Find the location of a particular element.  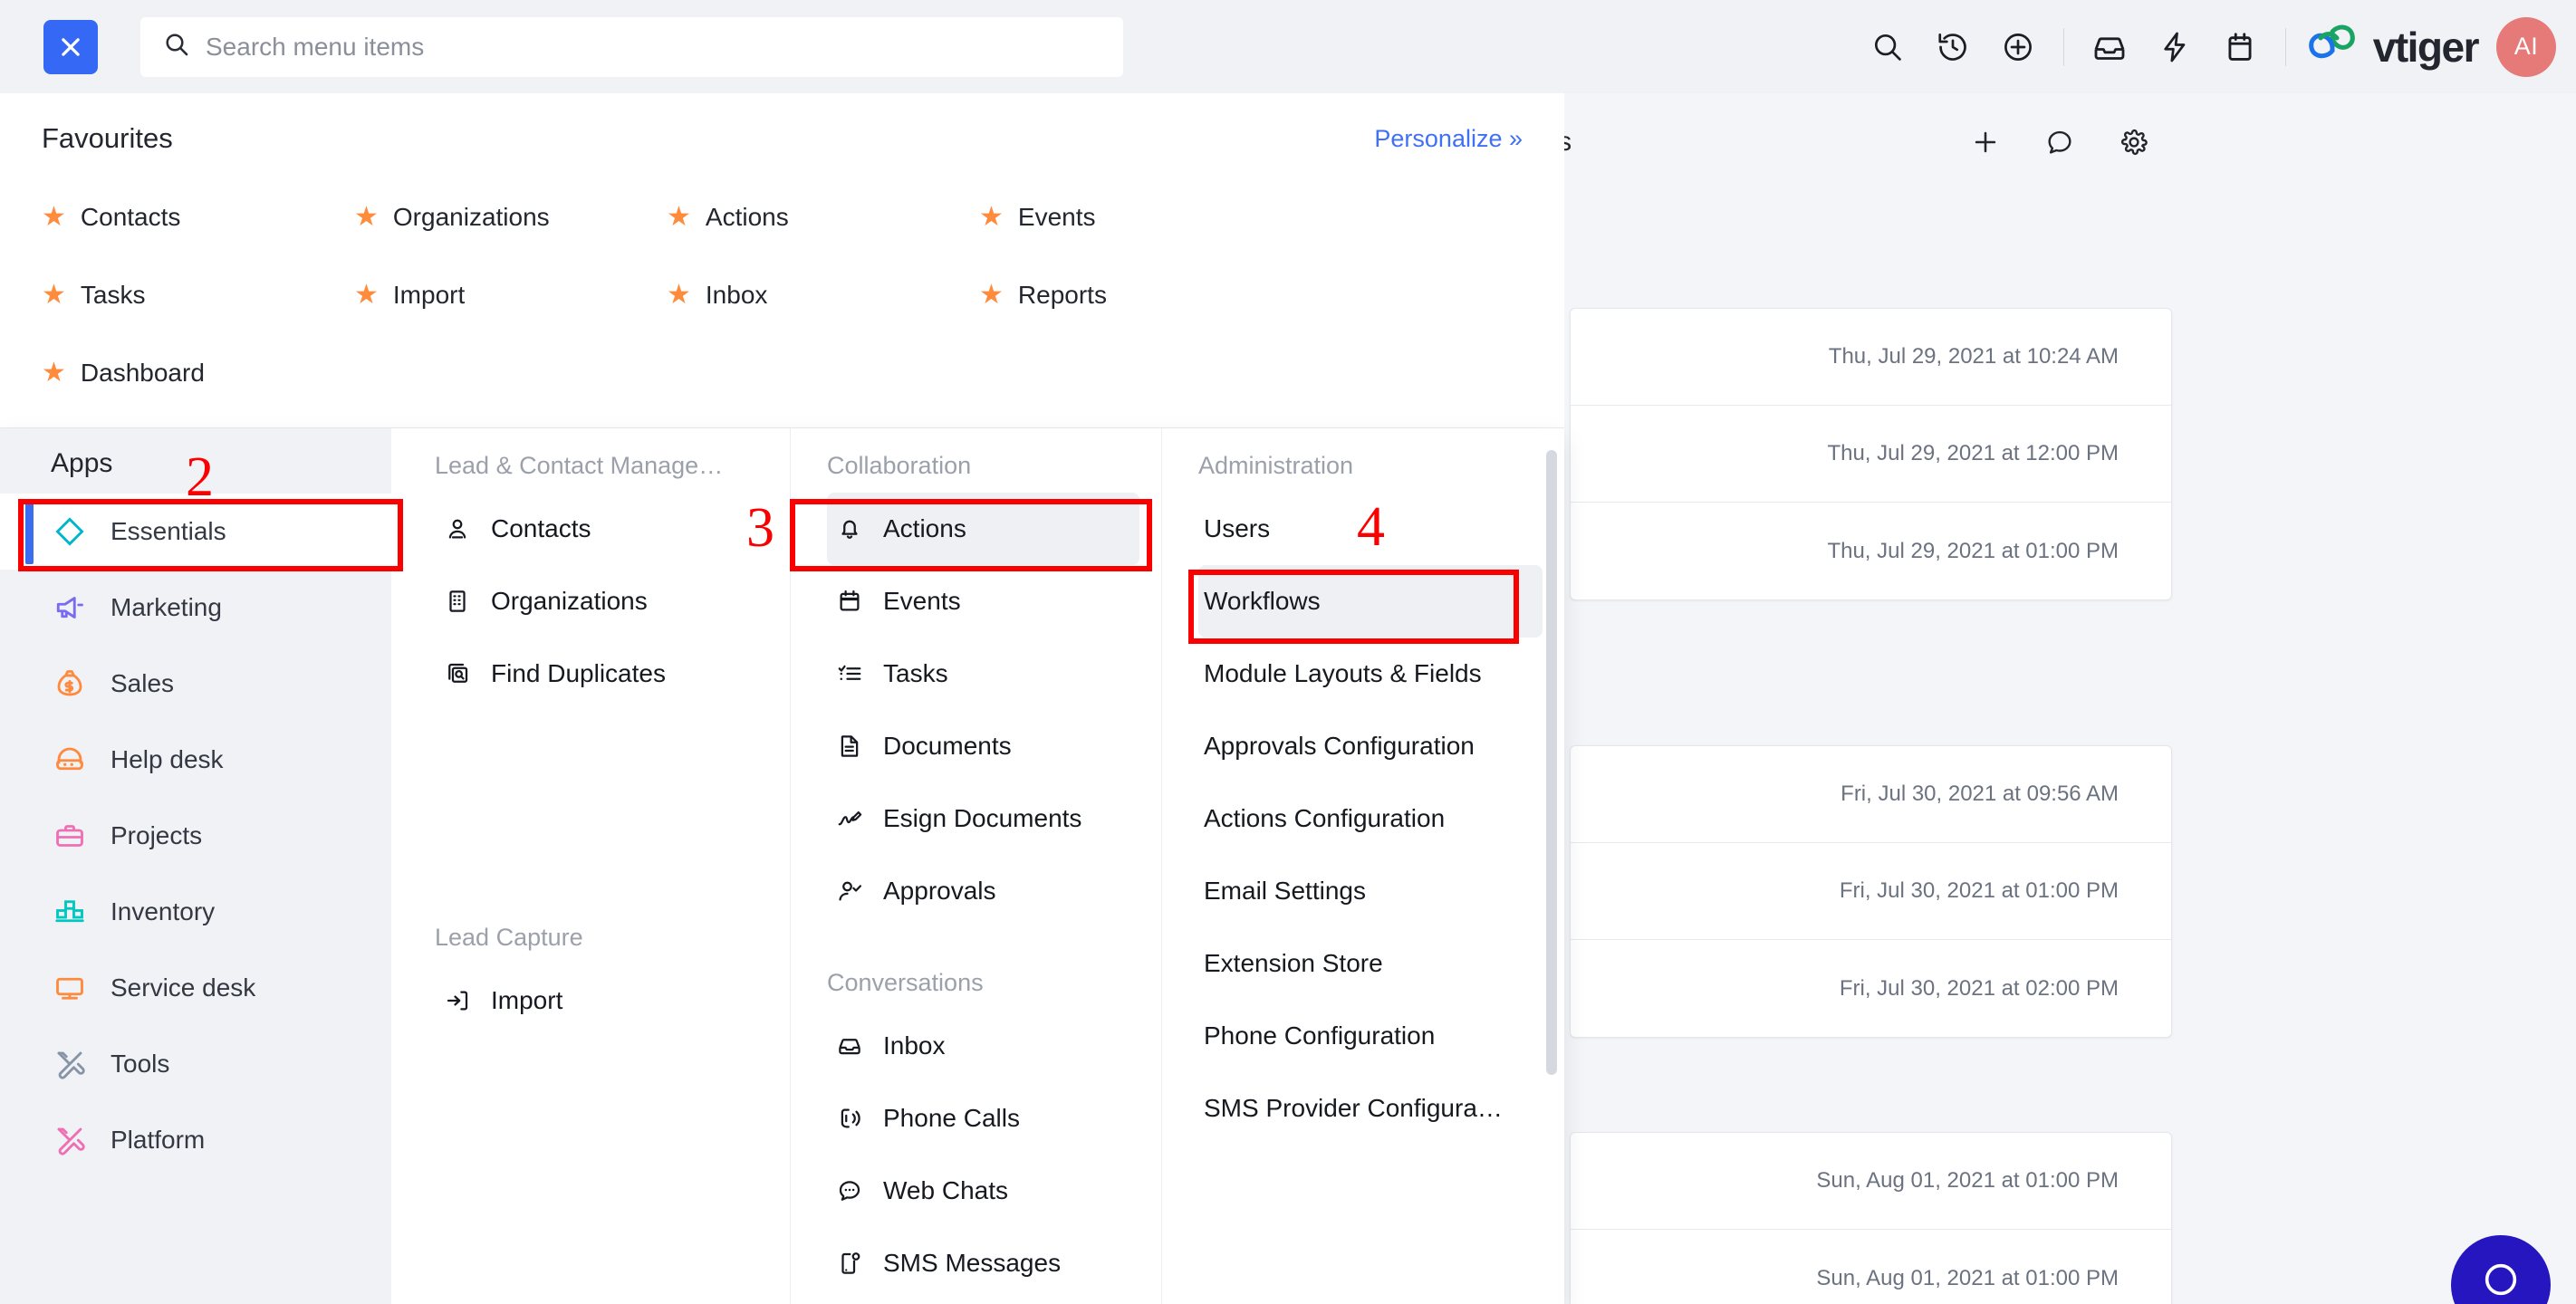

sidebar-item-help-desk: Help desk is located at coordinates (195, 760).